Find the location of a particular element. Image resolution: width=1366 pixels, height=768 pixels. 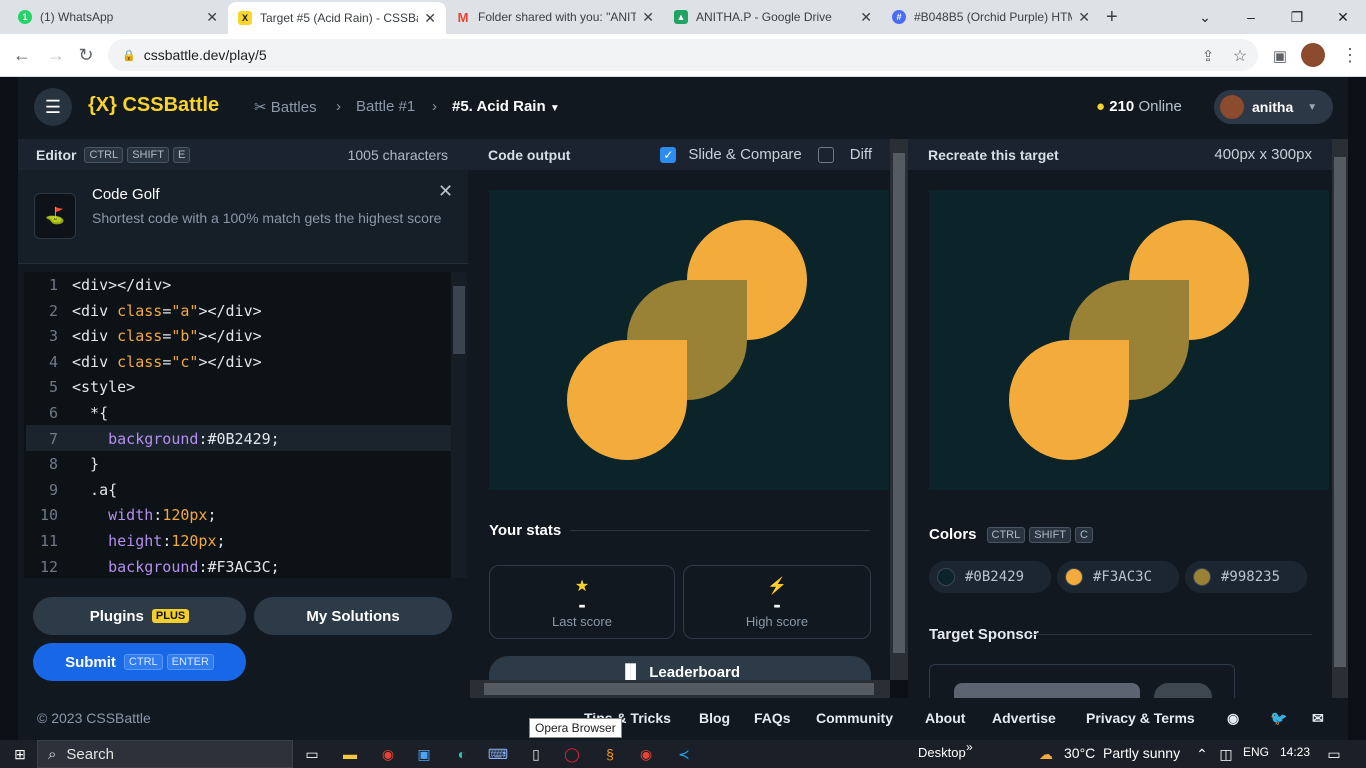

sponsor-card is located at coordinates (1082, 681).